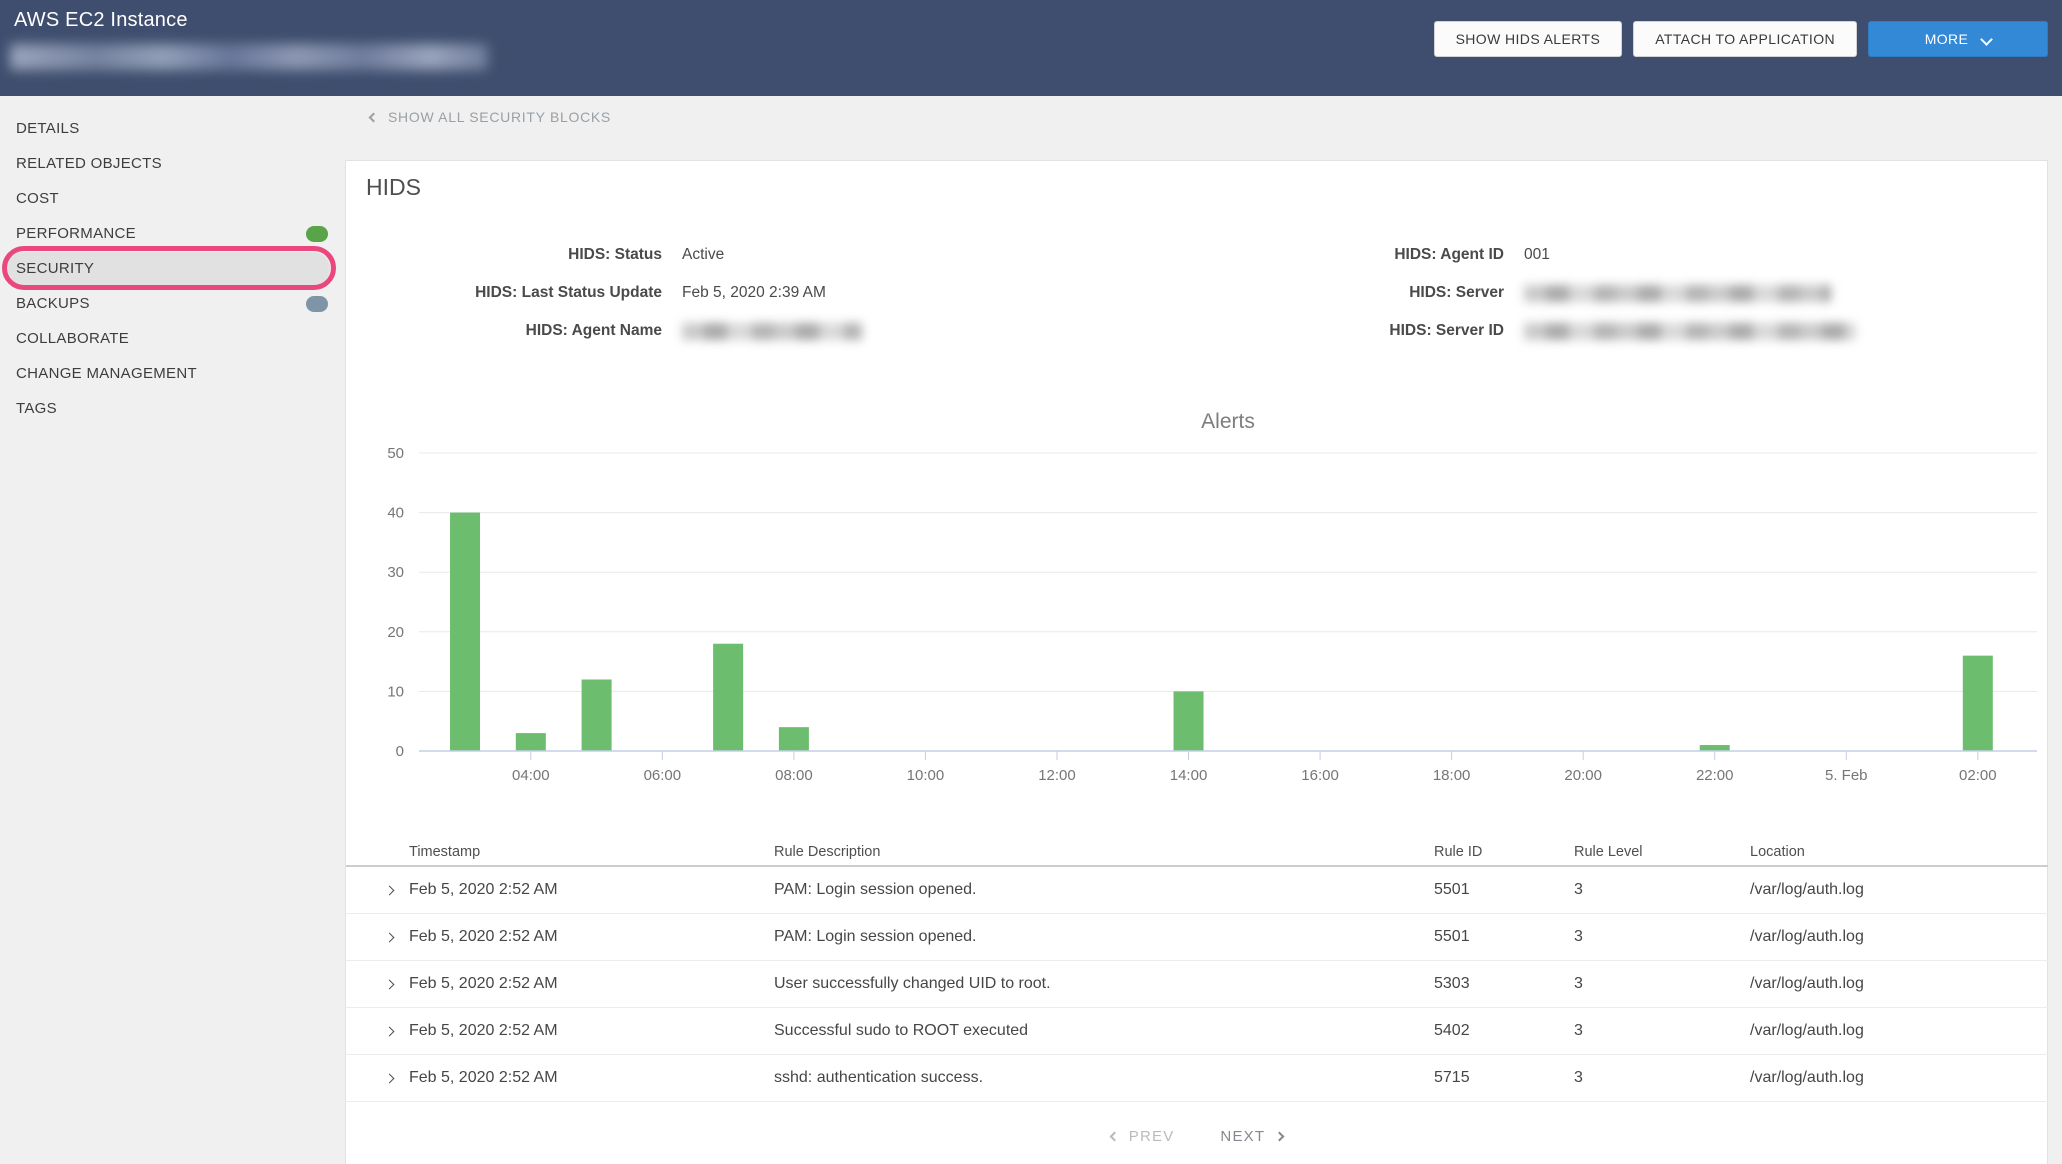 The width and height of the screenshot is (2062, 1164). I want to click on chevron-left-icon, so click(1114, 1136).